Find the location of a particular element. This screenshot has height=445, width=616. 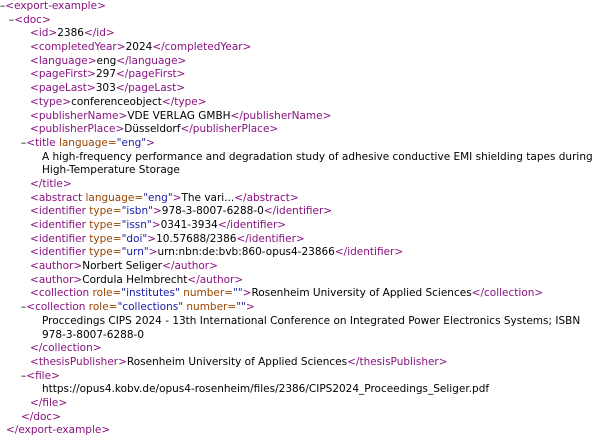

collection-text: 978-3-8007-6288-0 is located at coordinates (93, 334).